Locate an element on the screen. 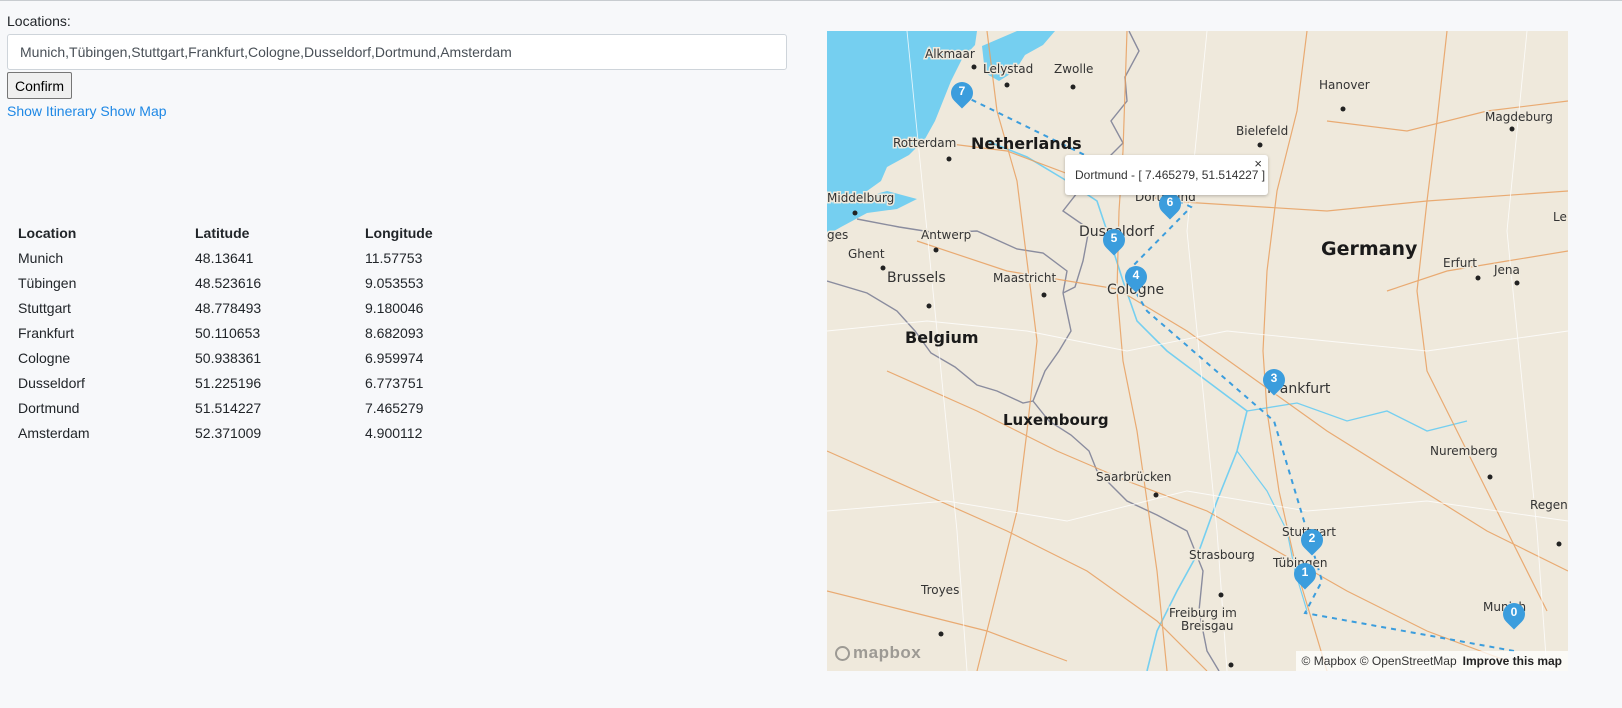 This screenshot has height=708, width=1622. table-row: Dortmund 51.514227 7.465279 is located at coordinates (251, 407).